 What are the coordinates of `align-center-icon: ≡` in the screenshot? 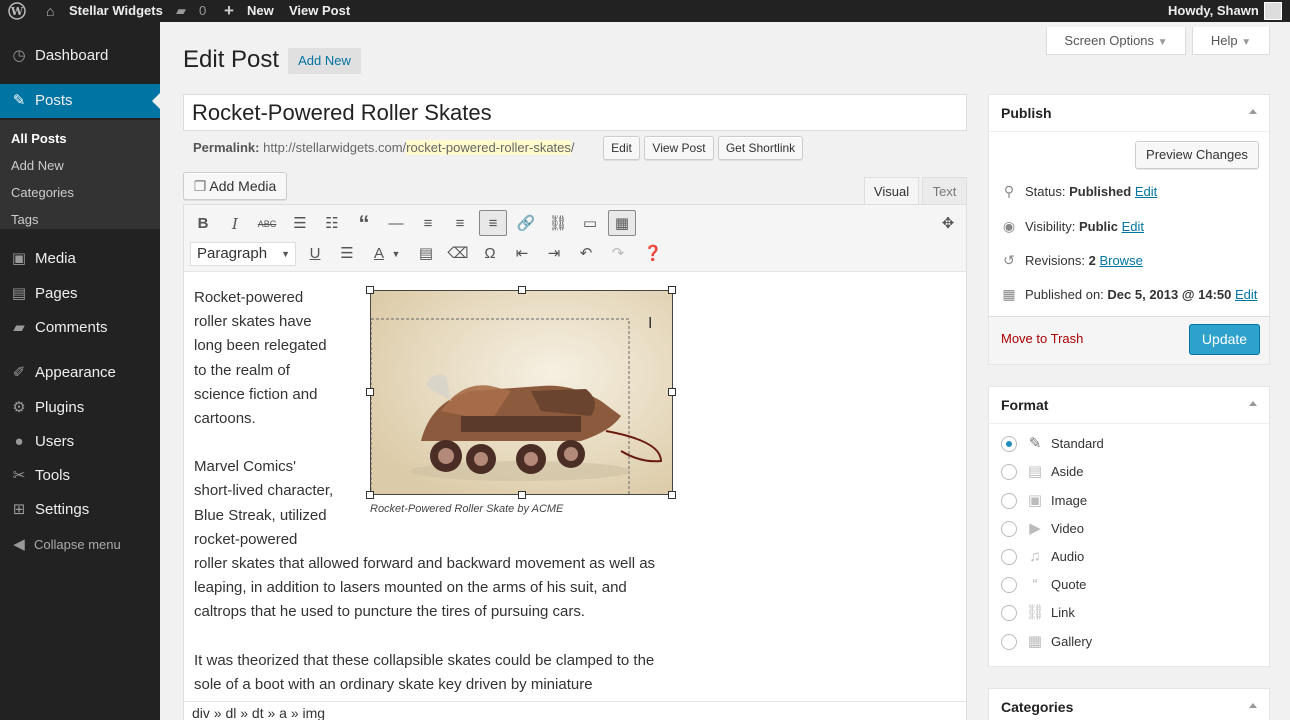 It's located at (460, 224).